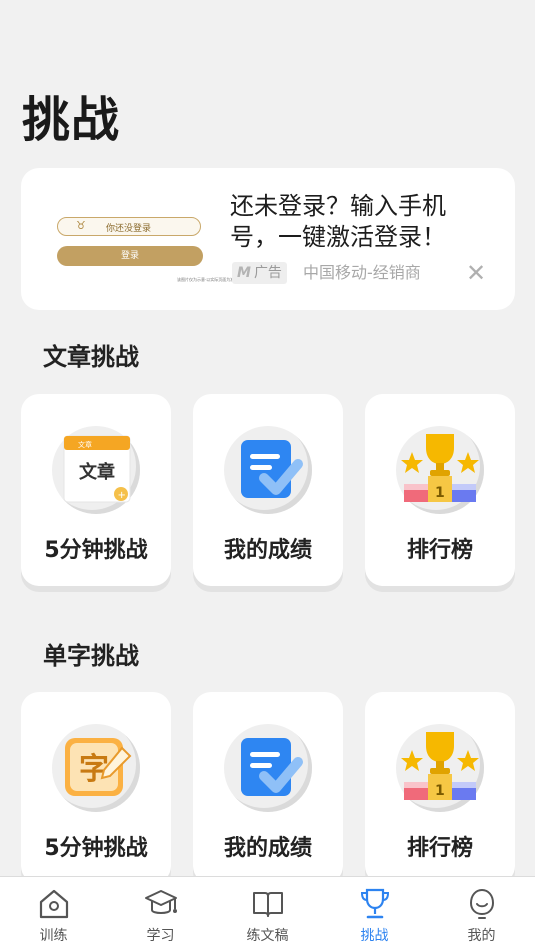 This screenshot has width=535, height=952. Describe the element at coordinates (96, 768) in the screenshot. I see `character-icon: 字` at that location.